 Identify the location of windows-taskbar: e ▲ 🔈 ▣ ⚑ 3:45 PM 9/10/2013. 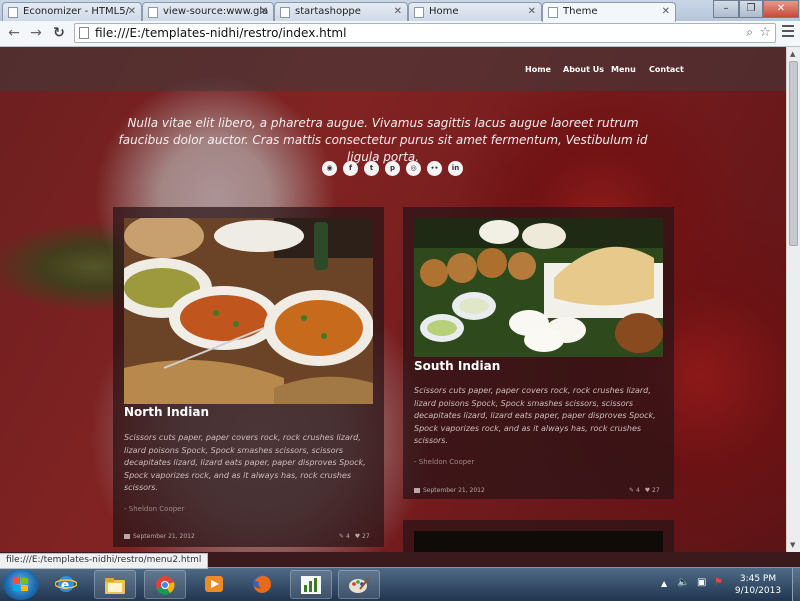
(400, 584).